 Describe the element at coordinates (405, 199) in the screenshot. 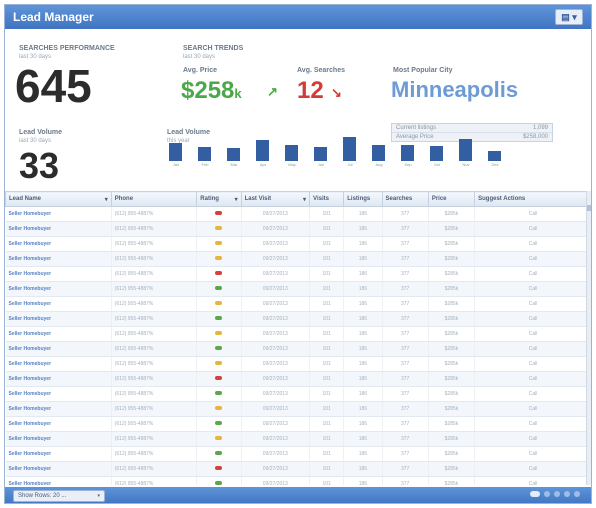

I see `column-header: Searches` at that location.